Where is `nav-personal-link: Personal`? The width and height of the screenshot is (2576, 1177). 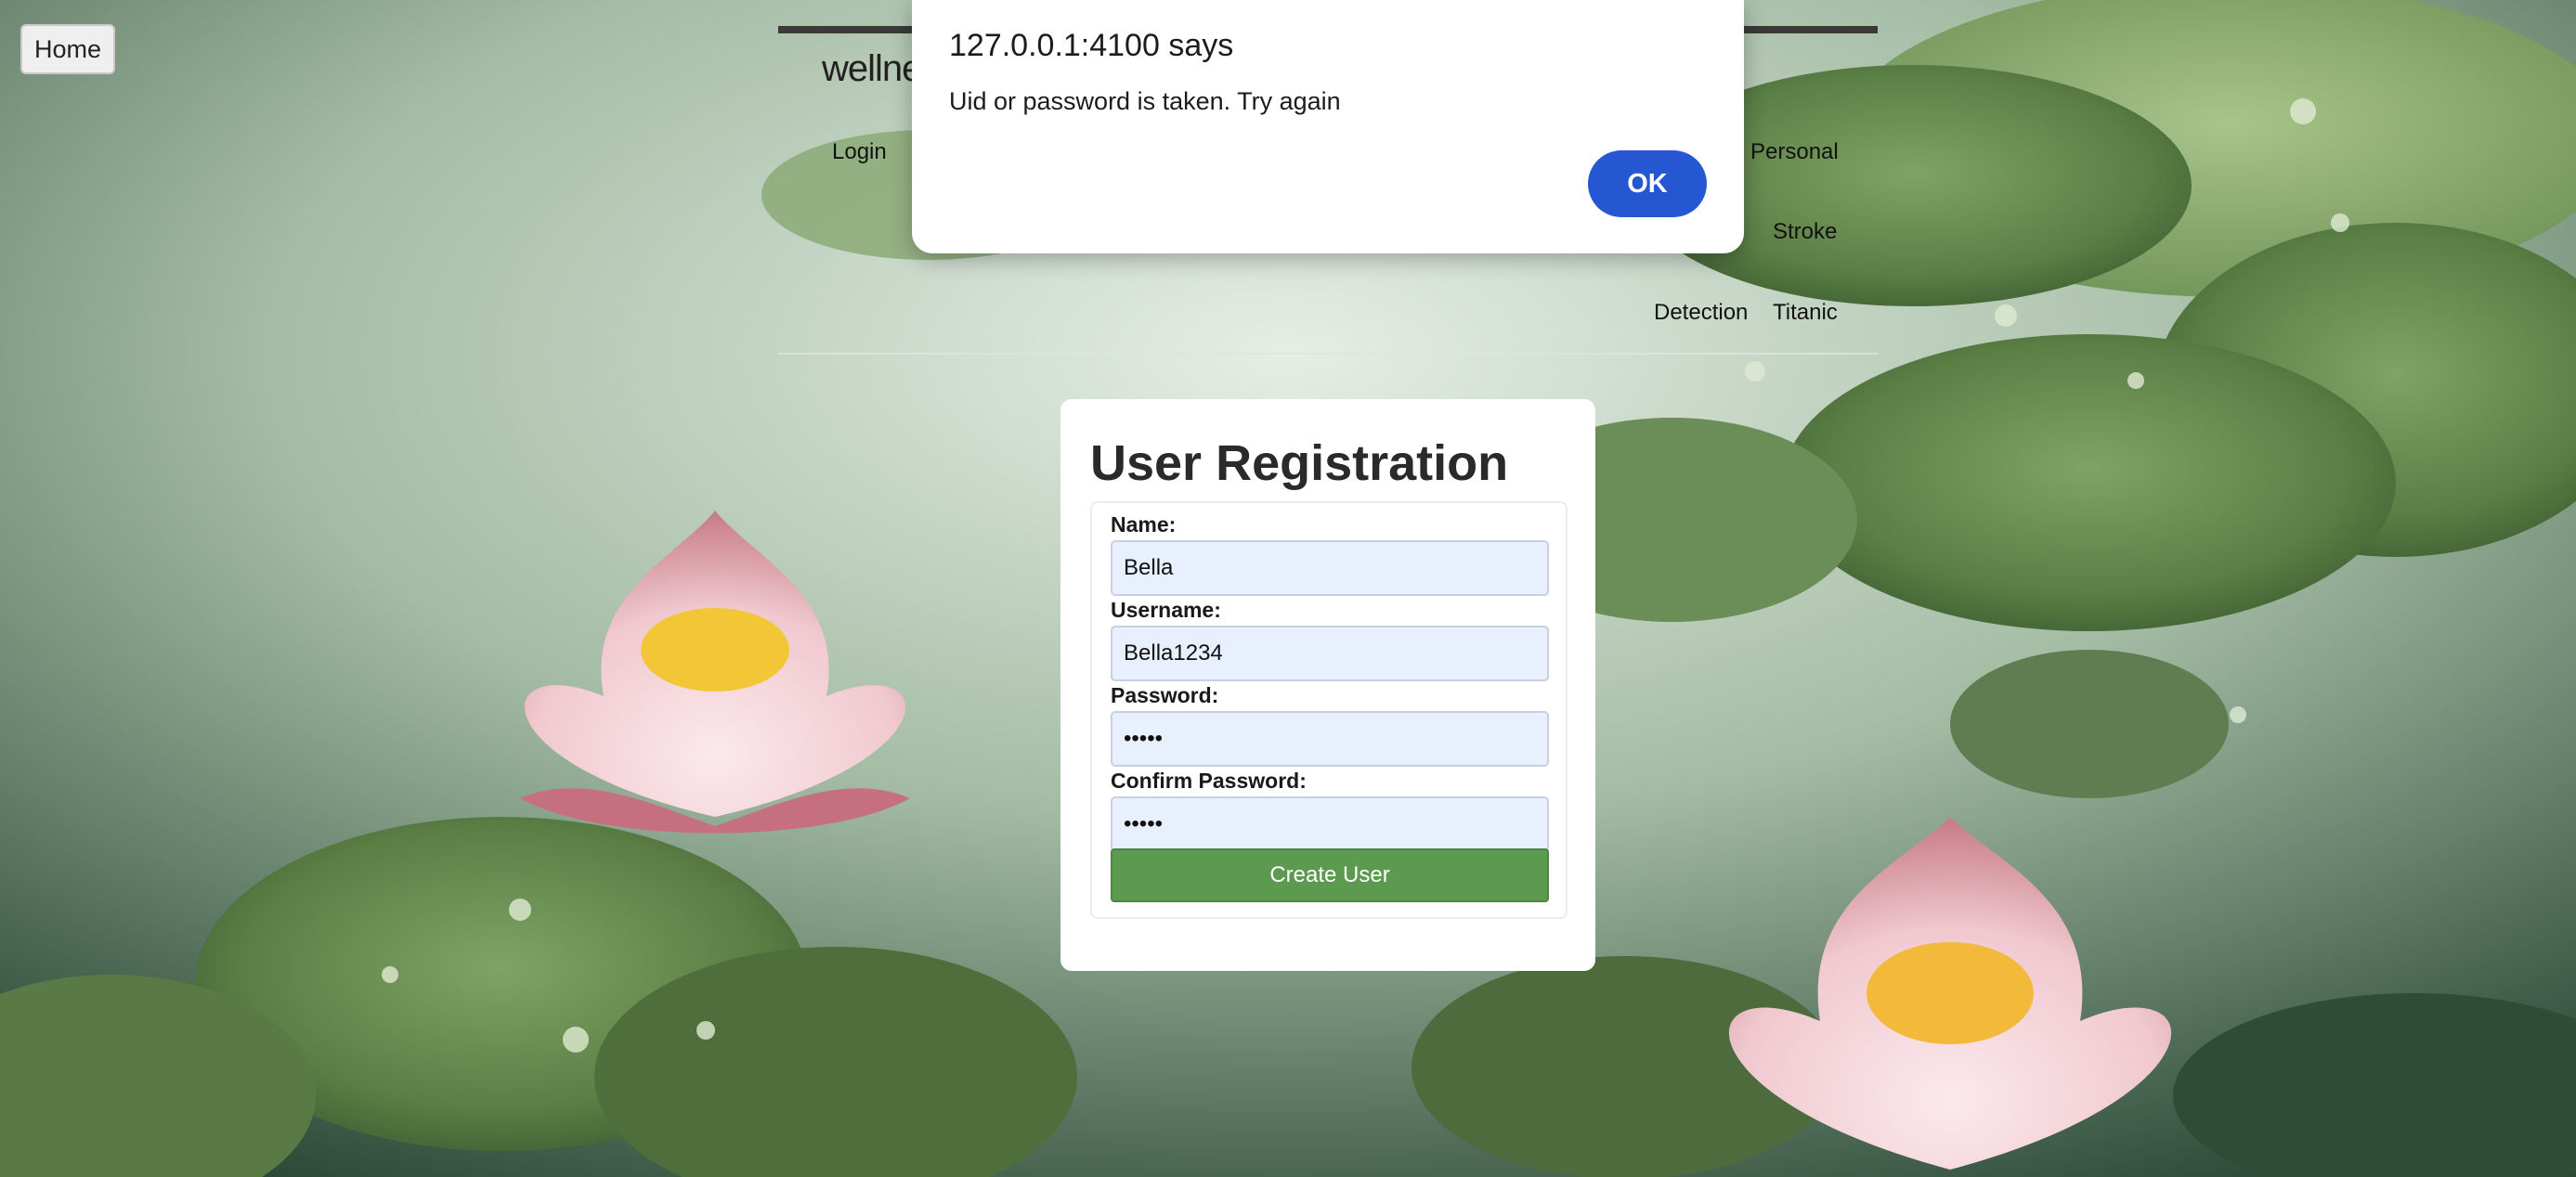
nav-personal-link: Personal is located at coordinates (1795, 152).